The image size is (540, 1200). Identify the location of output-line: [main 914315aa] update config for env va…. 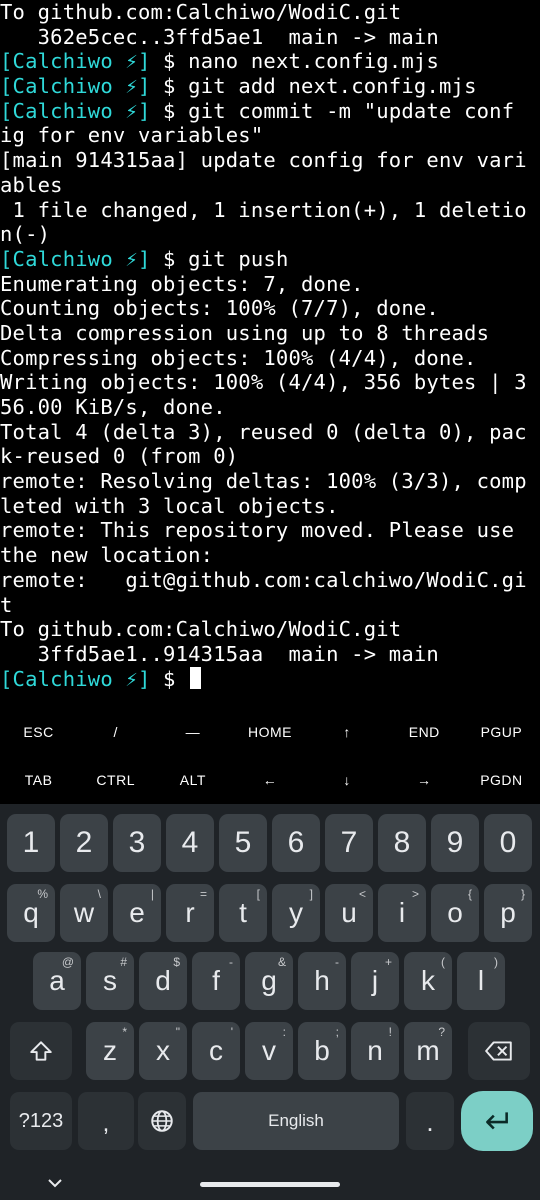
(270, 160).